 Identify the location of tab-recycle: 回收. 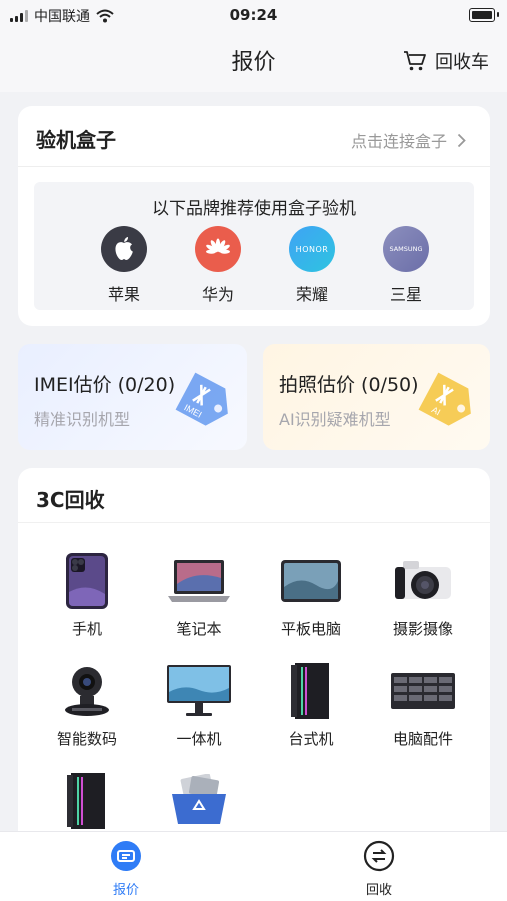
(379, 869).